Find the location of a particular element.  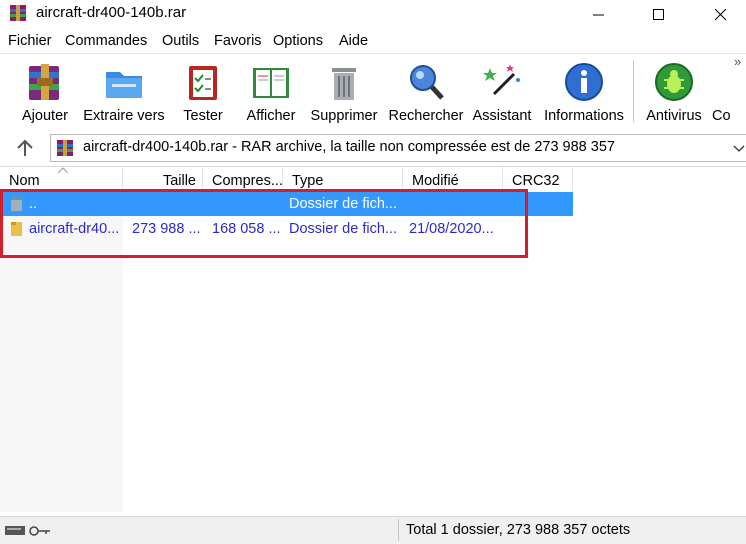

up-arrow-icon is located at coordinates (25, 148).